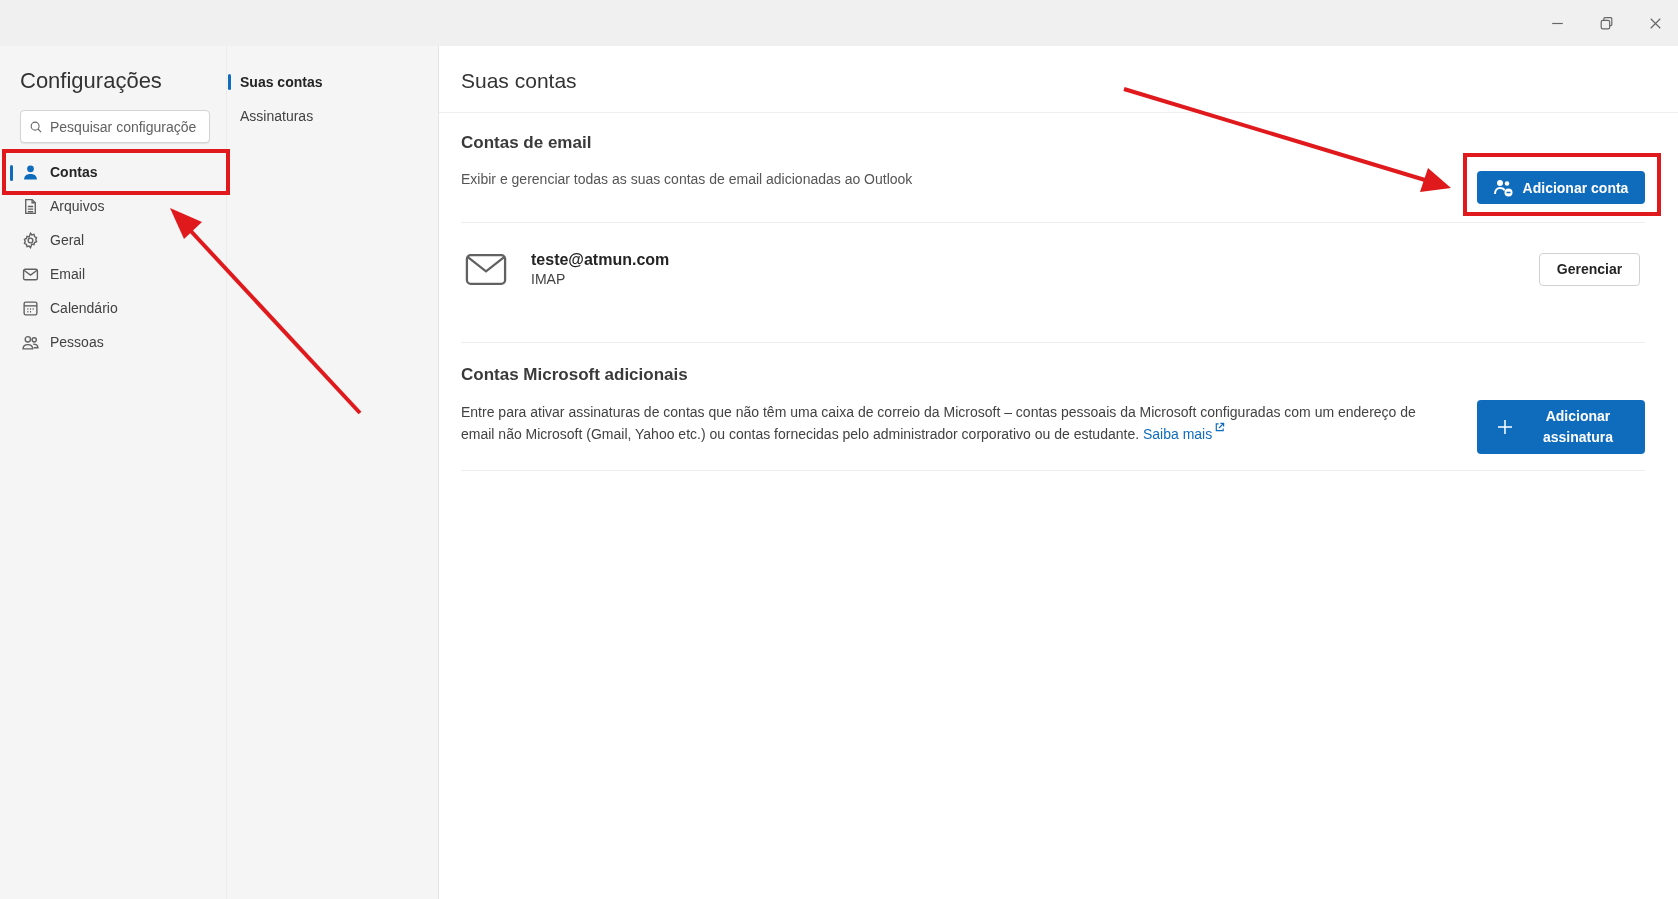  I want to click on plus-icon, so click(1505, 427).